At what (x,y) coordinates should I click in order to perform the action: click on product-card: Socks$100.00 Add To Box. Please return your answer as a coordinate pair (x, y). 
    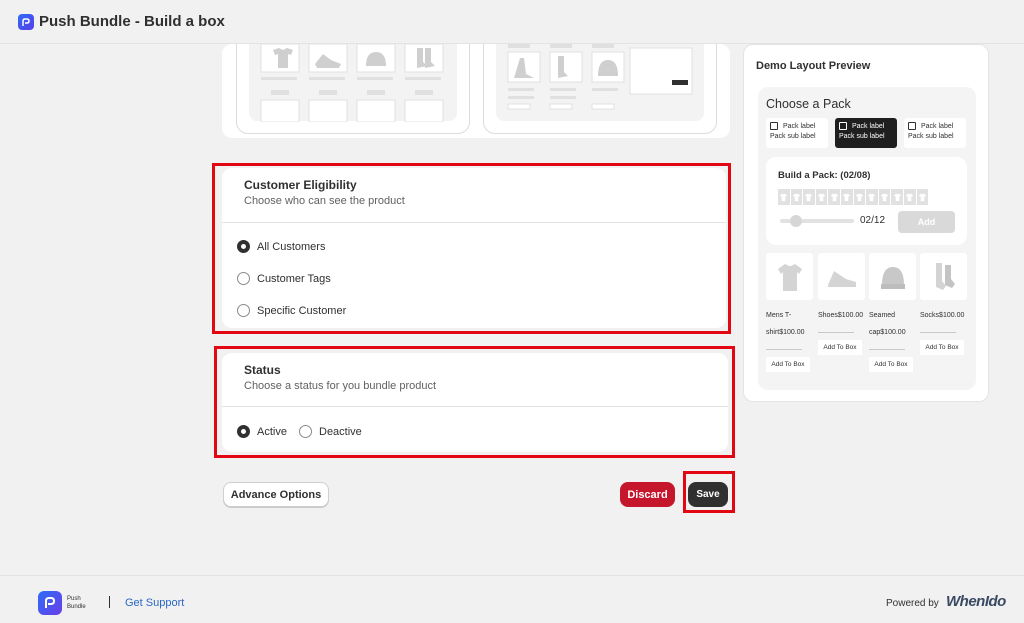
    Looking at the image, I should click on (943, 304).